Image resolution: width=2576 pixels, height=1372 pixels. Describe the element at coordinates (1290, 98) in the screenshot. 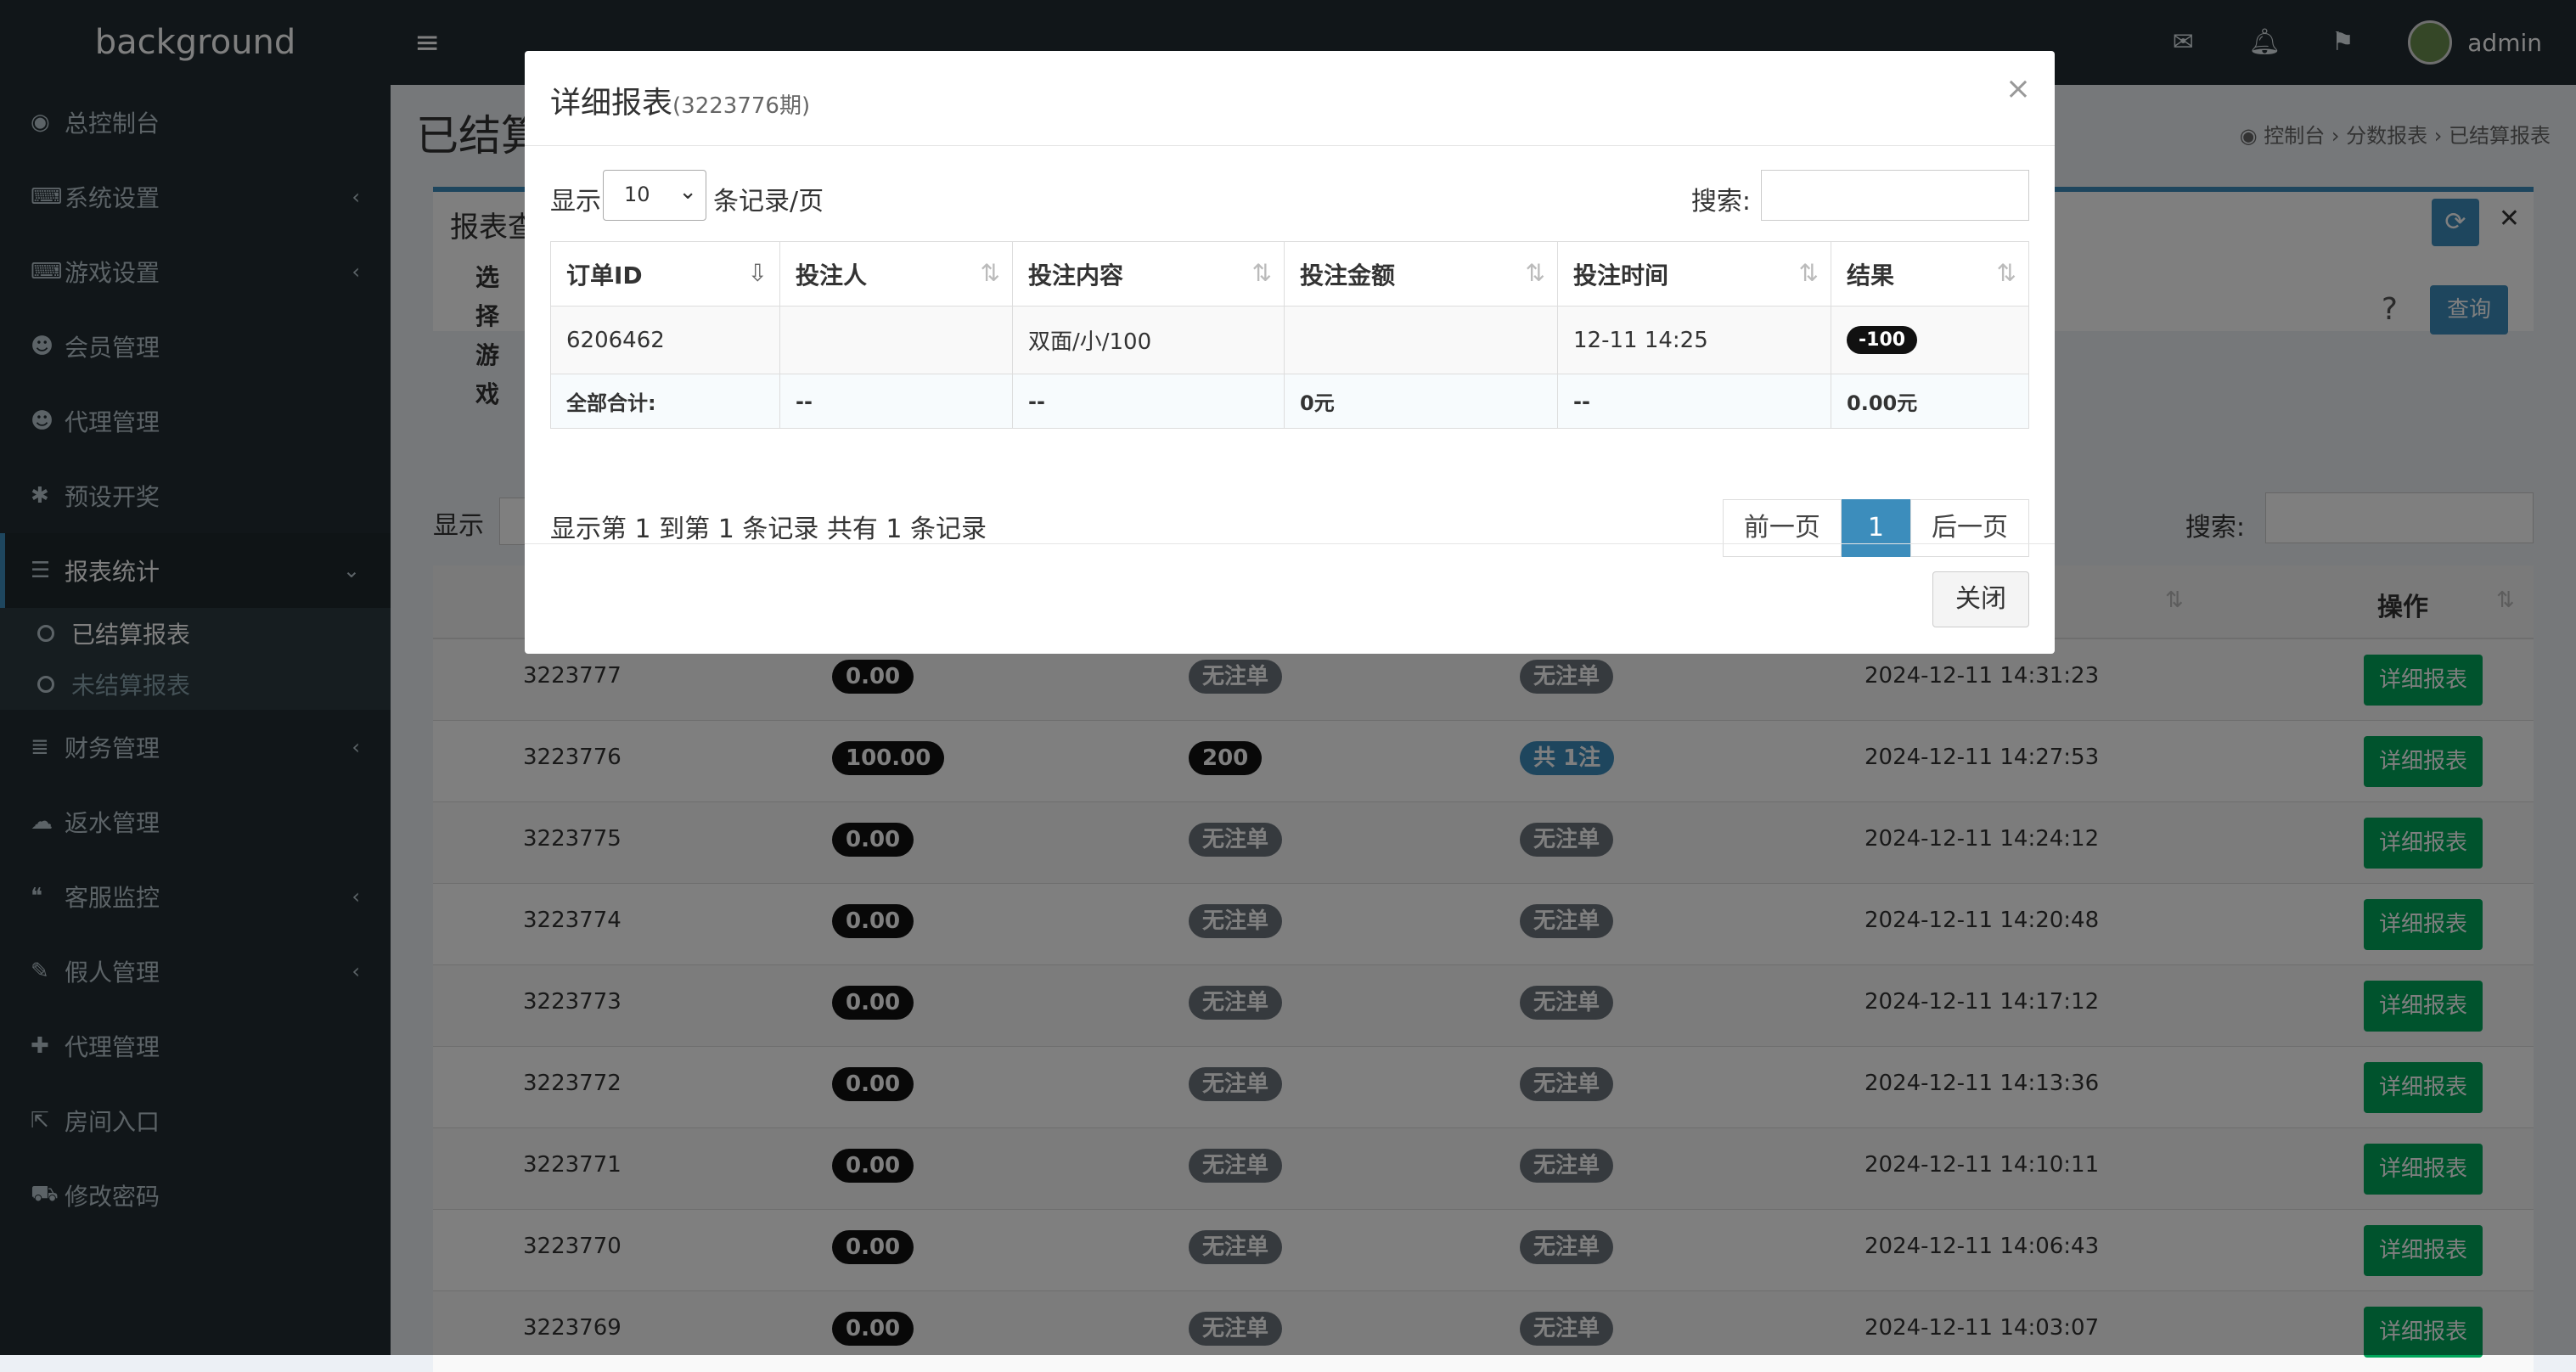

I see `modal-header: 详细报表(3223776期) ×` at that location.